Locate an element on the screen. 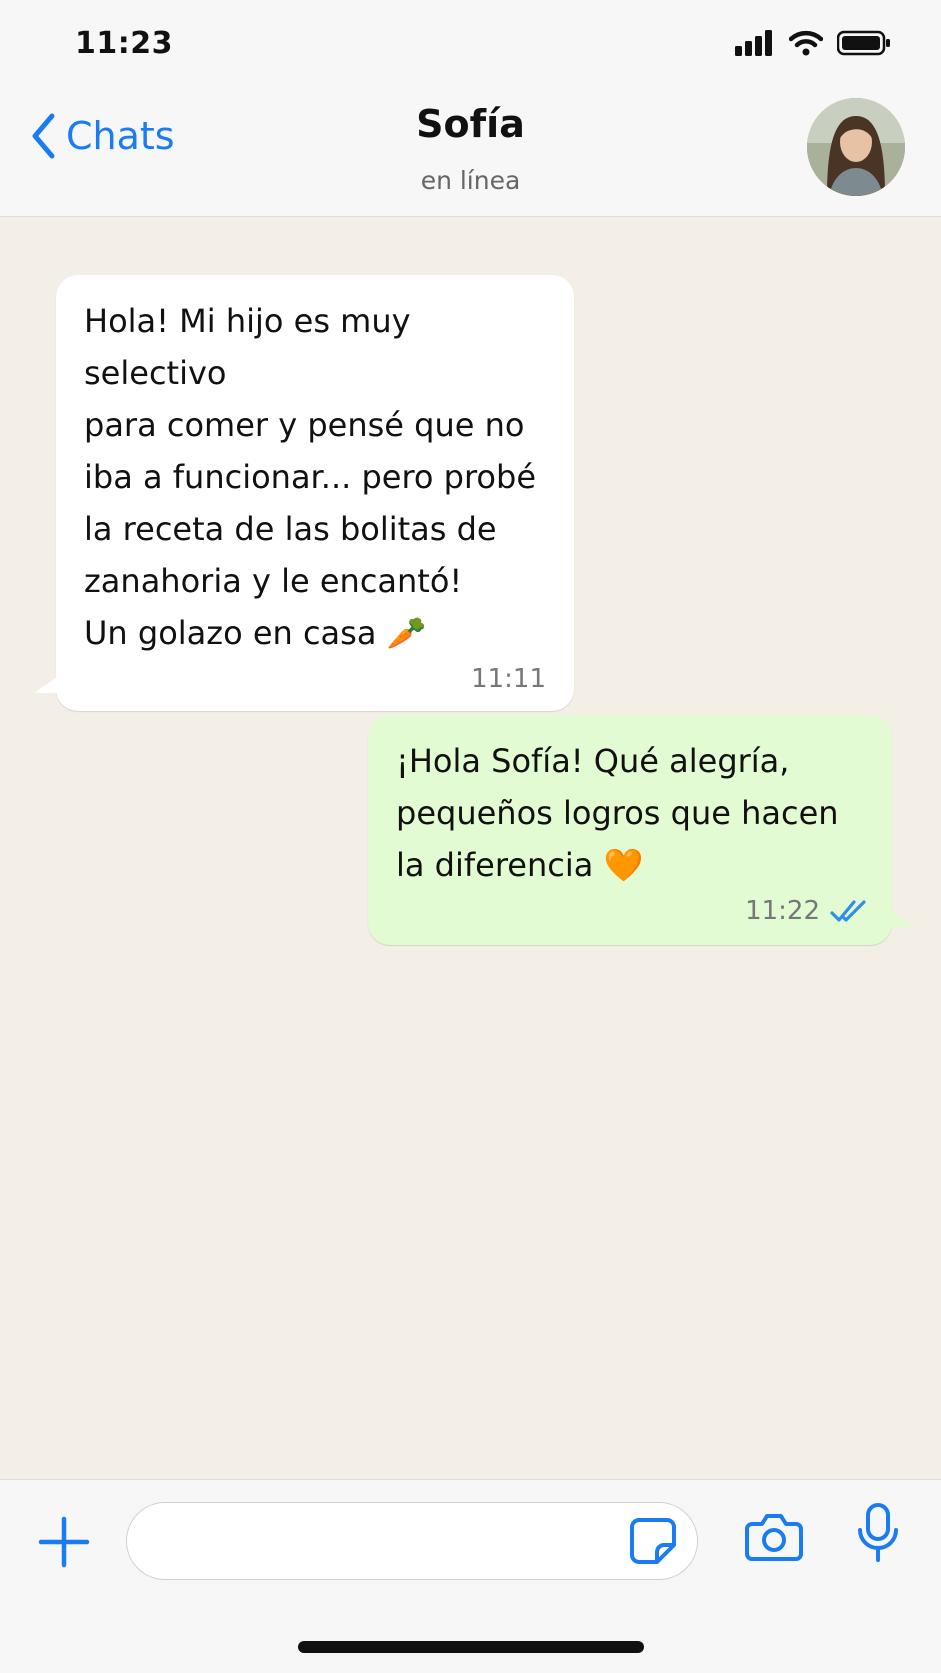 This screenshot has height=1673, width=941. plus-icon is located at coordinates (64, 1542).